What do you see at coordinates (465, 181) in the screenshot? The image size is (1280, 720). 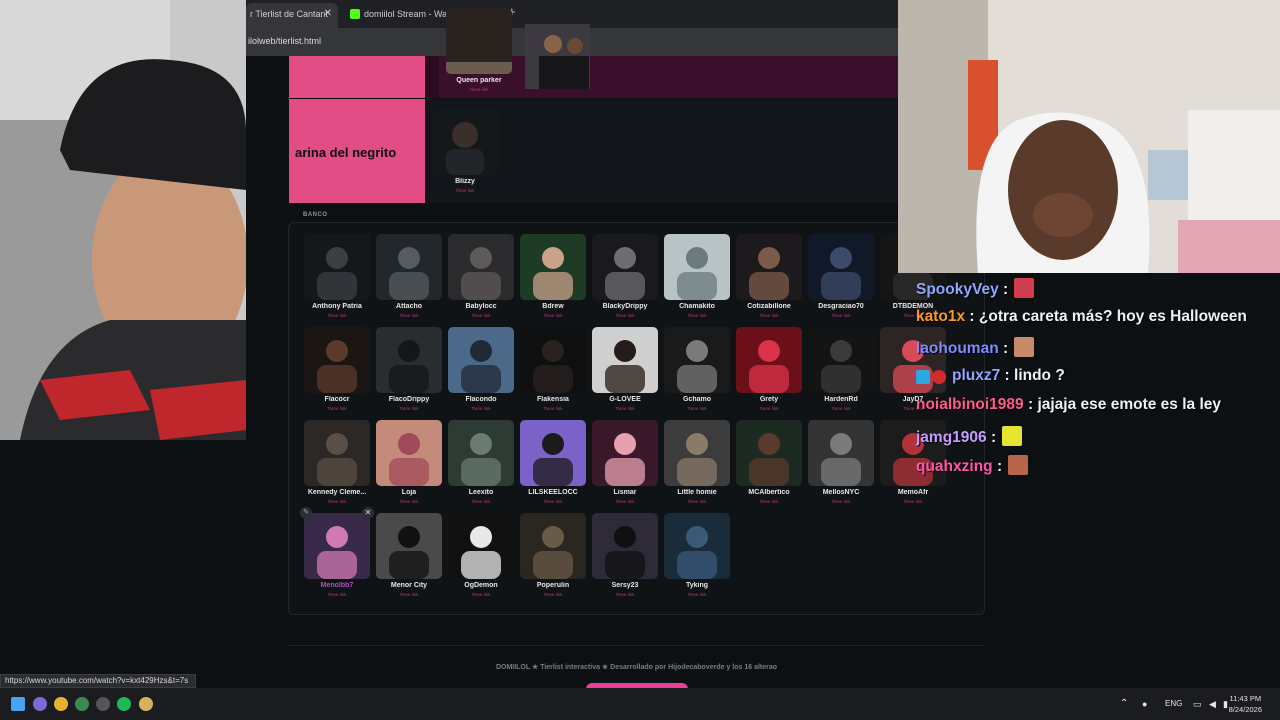 I see `artist-name: Blizzy` at bounding box center [465, 181].